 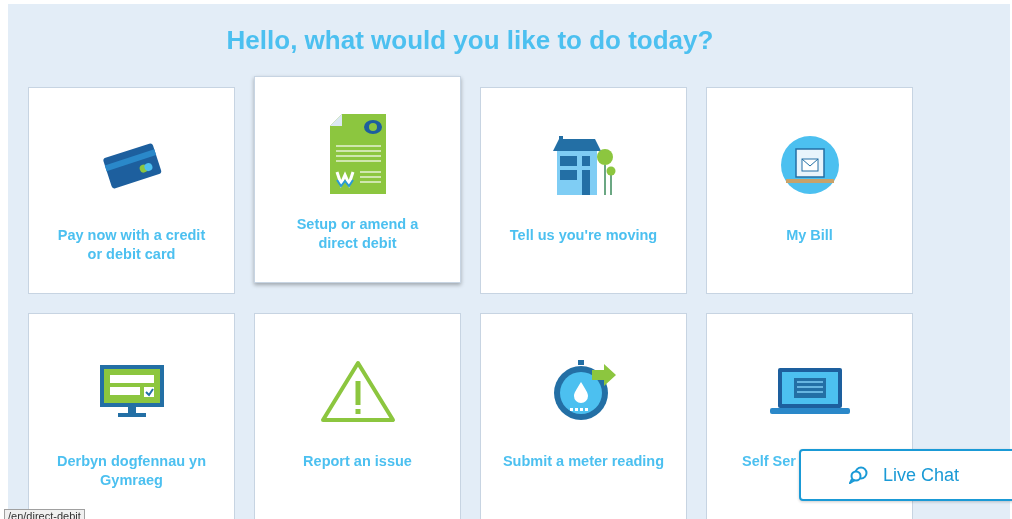 I want to click on option-label: Derbyn dogfennau yn Gymraeg, so click(x=131, y=471).